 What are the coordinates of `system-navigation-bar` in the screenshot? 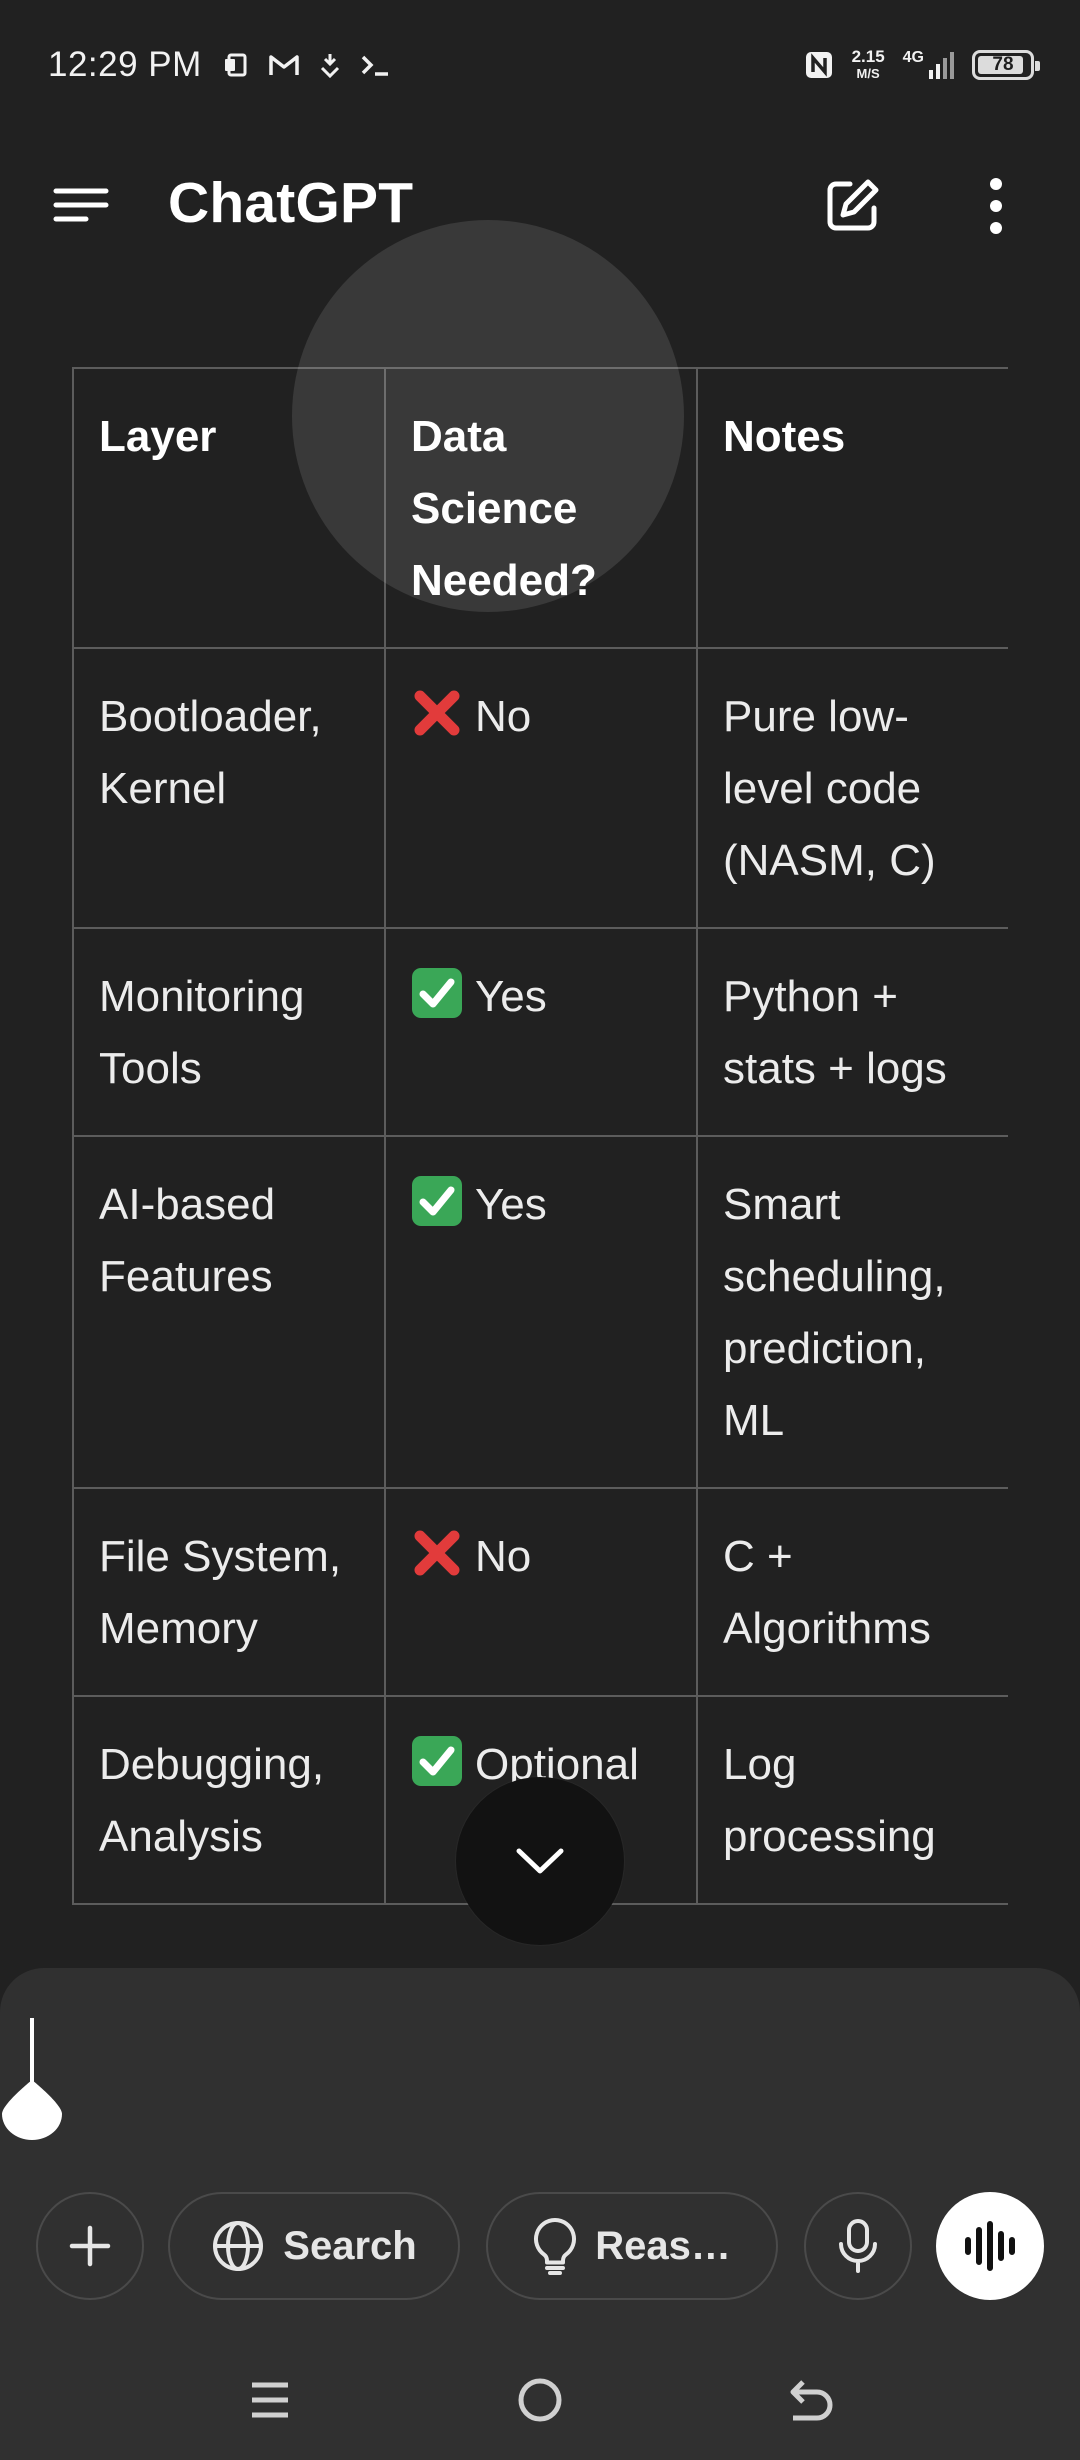 It's located at (540, 2400).